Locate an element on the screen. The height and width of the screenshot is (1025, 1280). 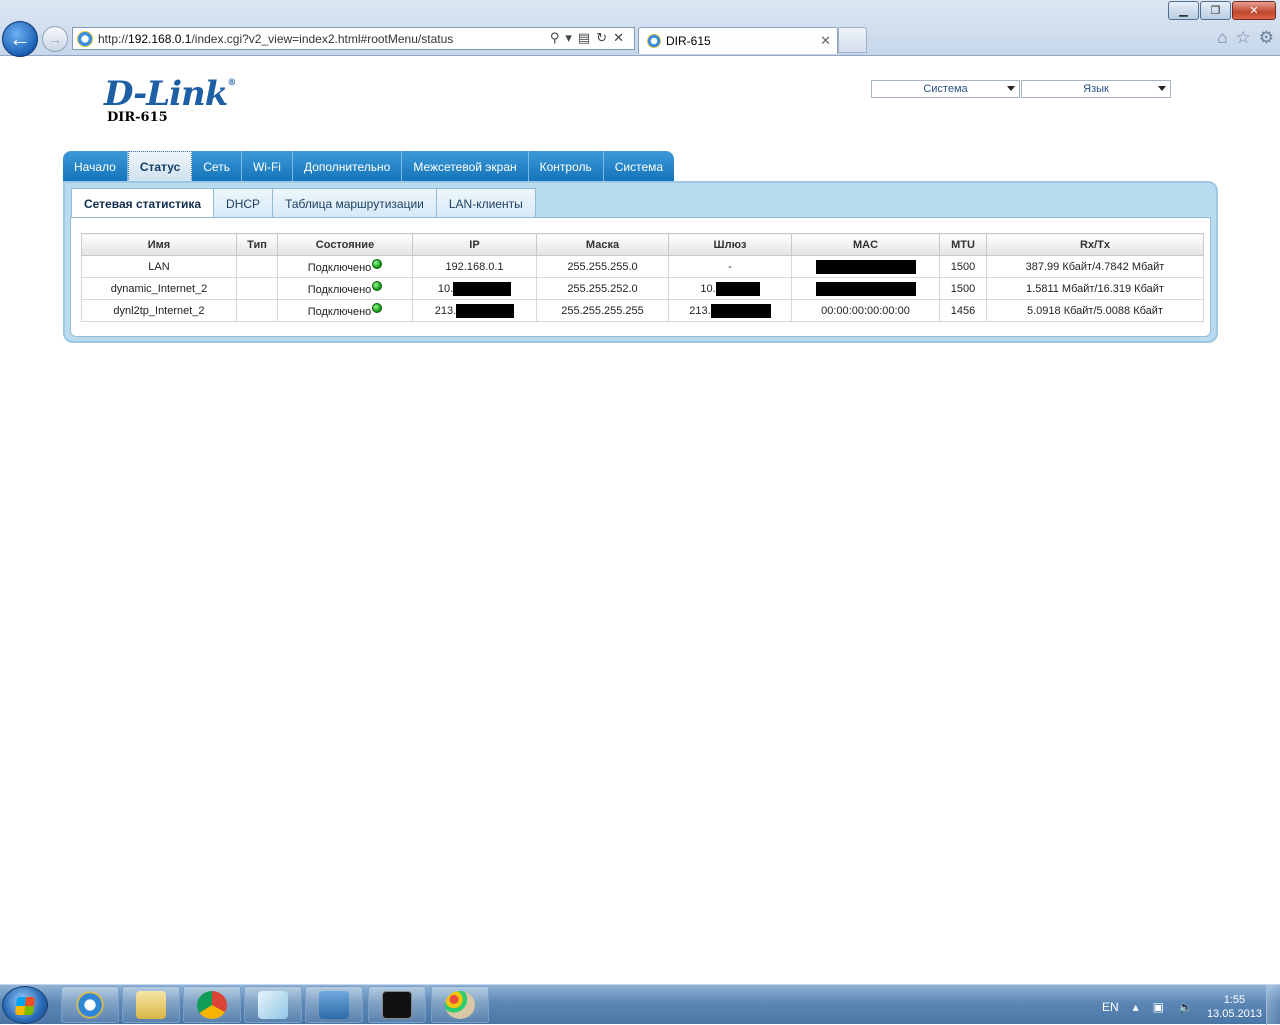
cell-ip: 213. is located at coordinates (474, 310).